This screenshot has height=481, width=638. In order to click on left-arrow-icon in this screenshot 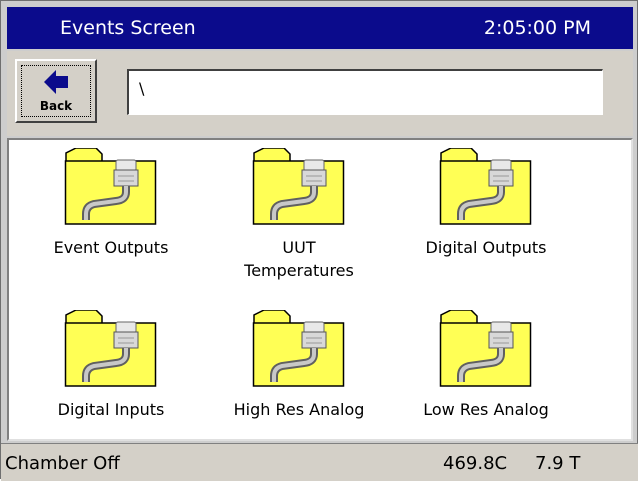, I will do `click(56, 82)`.